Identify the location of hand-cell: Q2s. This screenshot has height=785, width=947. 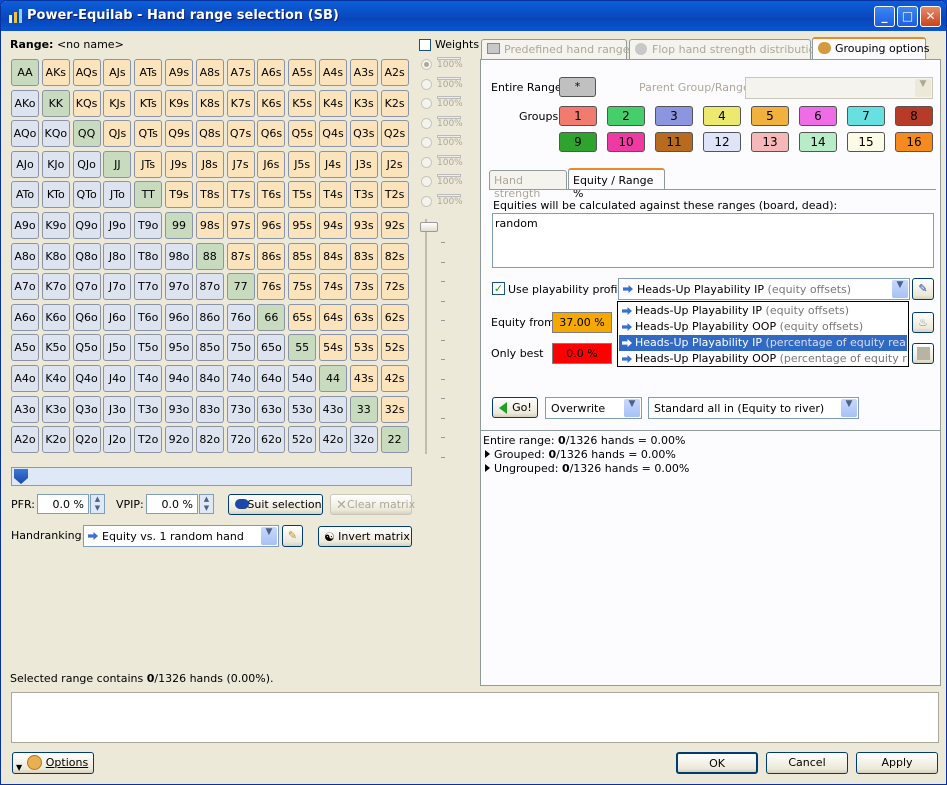
(394, 134).